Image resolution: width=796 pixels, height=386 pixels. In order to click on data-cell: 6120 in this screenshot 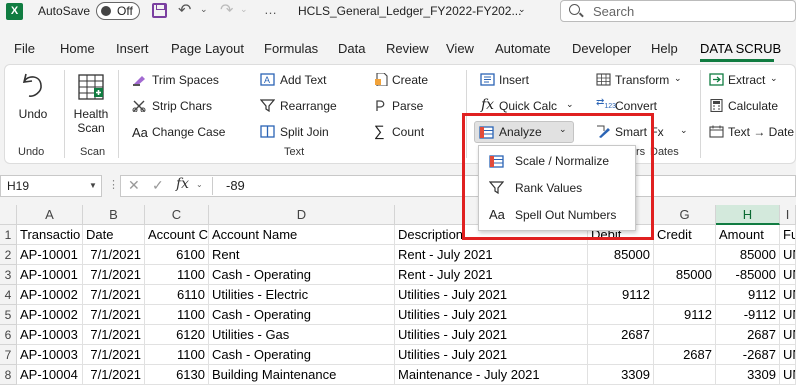, I will do `click(177, 335)`.